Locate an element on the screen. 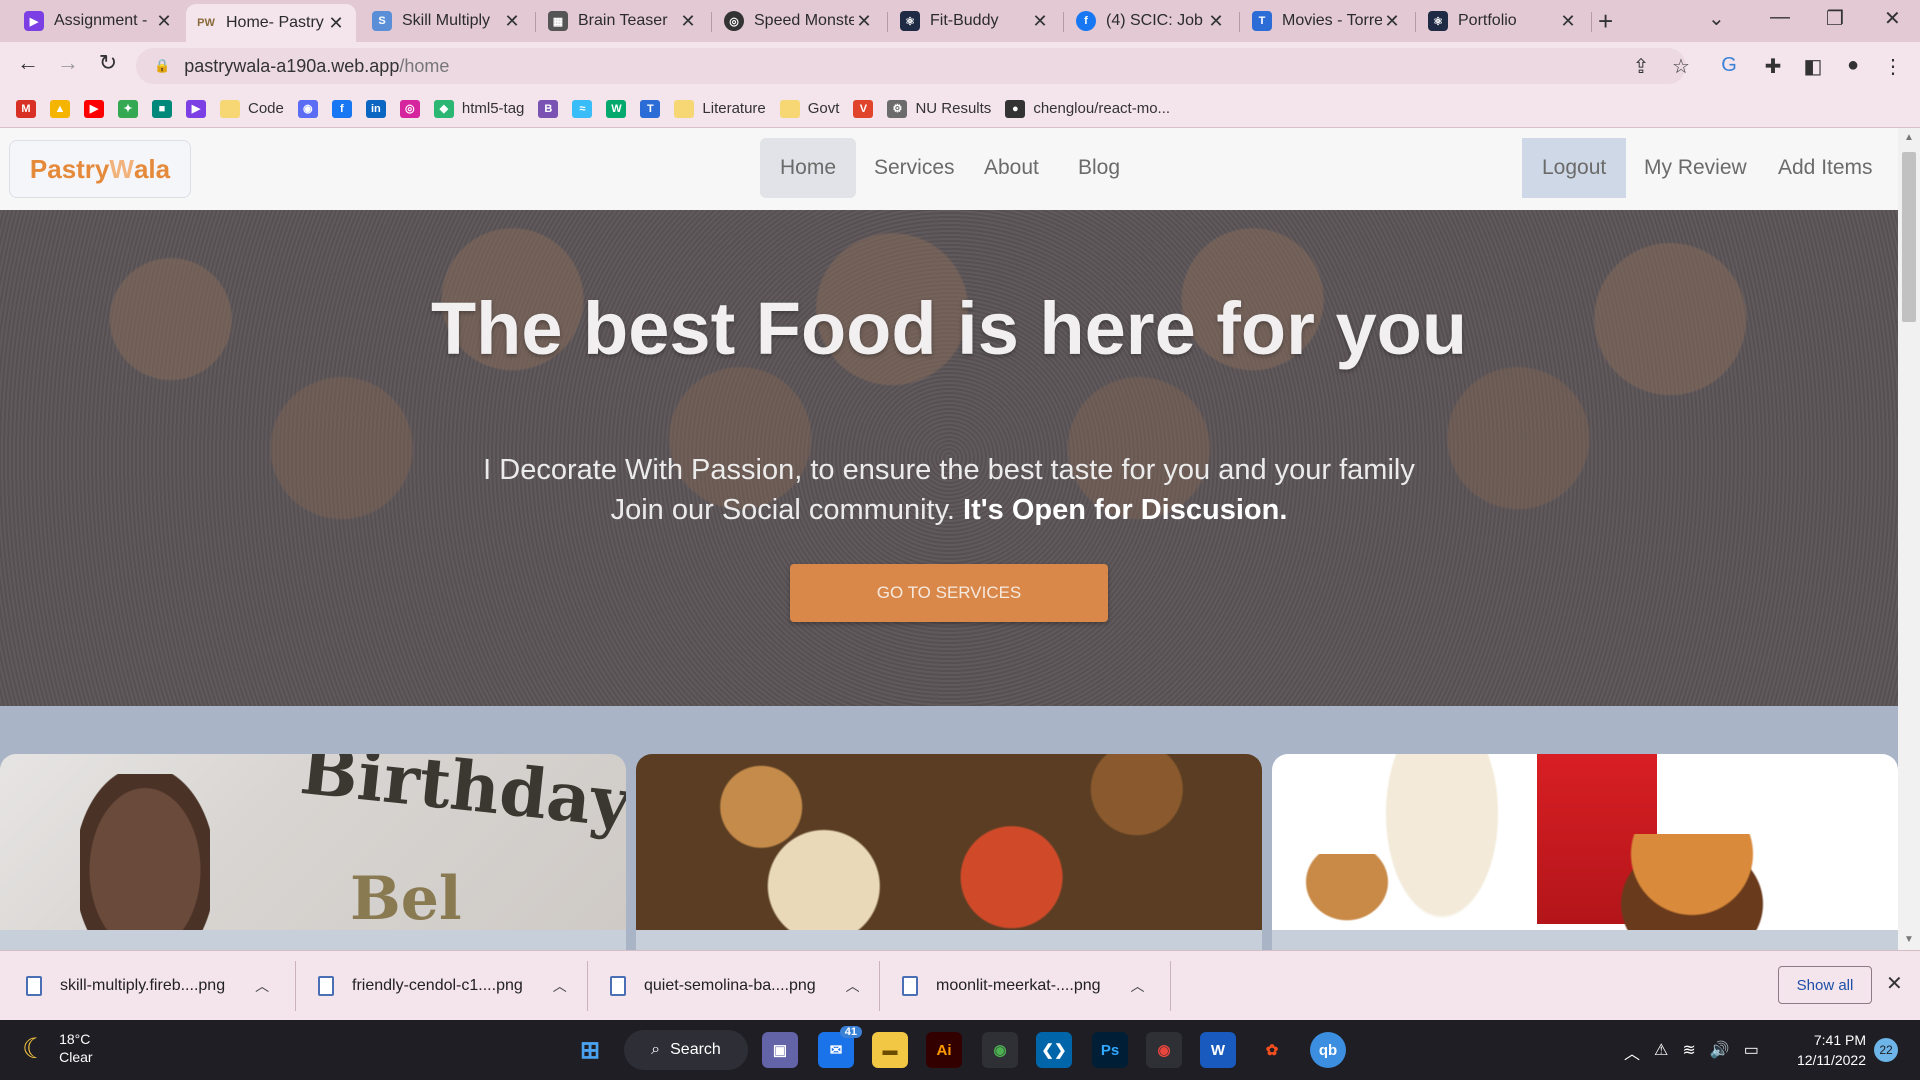 Image resolution: width=1920 pixels, height=1080 pixels. bookmark-item: Code is located at coordinates (252, 108).